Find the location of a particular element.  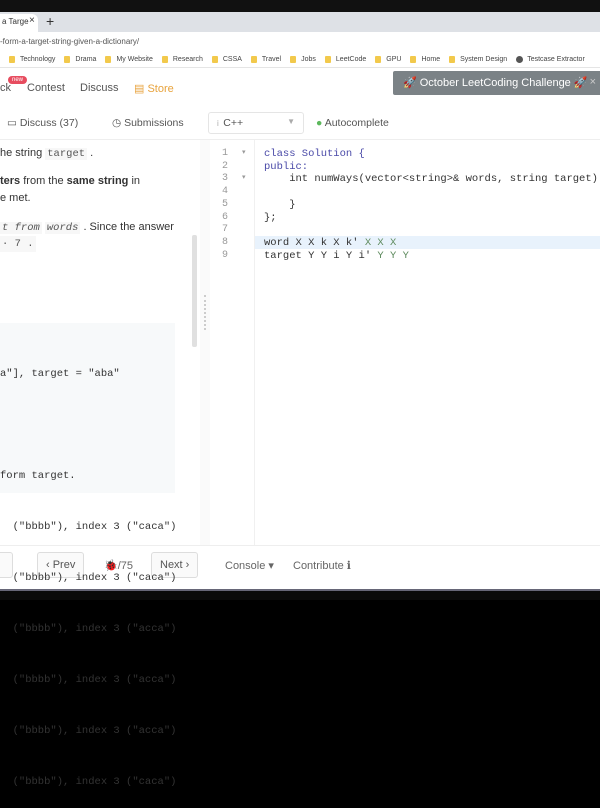

line-number: 5 is located at coordinates (225, 204).